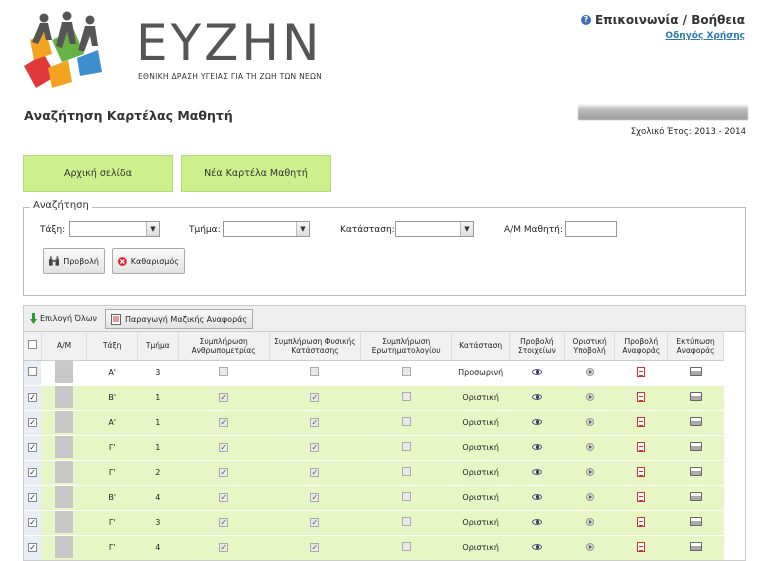 This screenshot has width=773, height=561. What do you see at coordinates (63, 318) in the screenshot?
I see `select-all-button: Επιλογή Όλων` at bounding box center [63, 318].